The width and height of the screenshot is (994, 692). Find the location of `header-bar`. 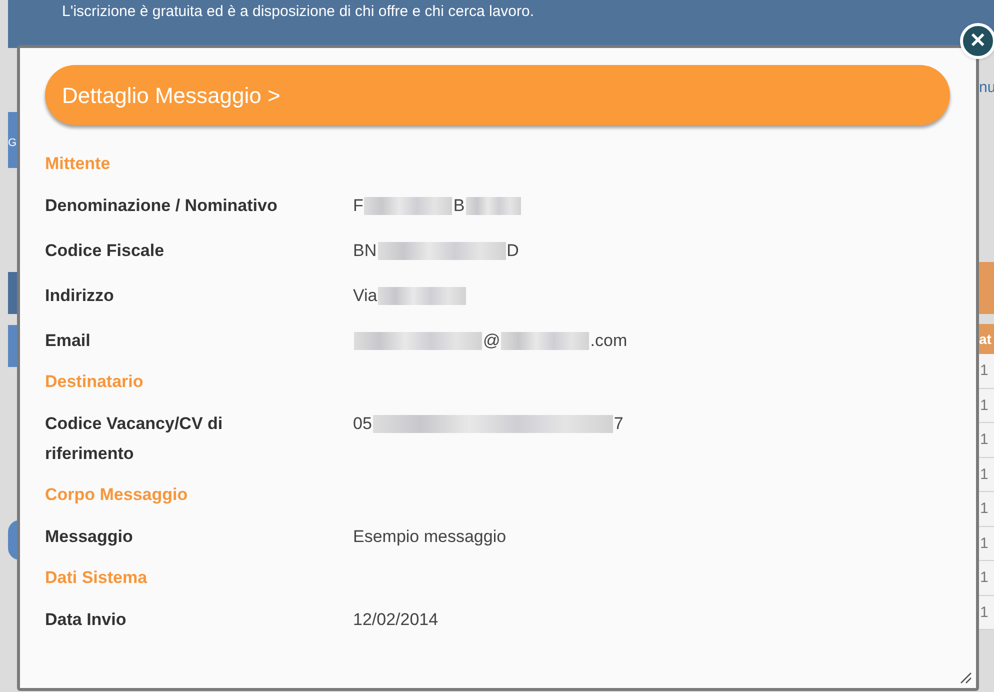

header-bar is located at coordinates (986, 288).